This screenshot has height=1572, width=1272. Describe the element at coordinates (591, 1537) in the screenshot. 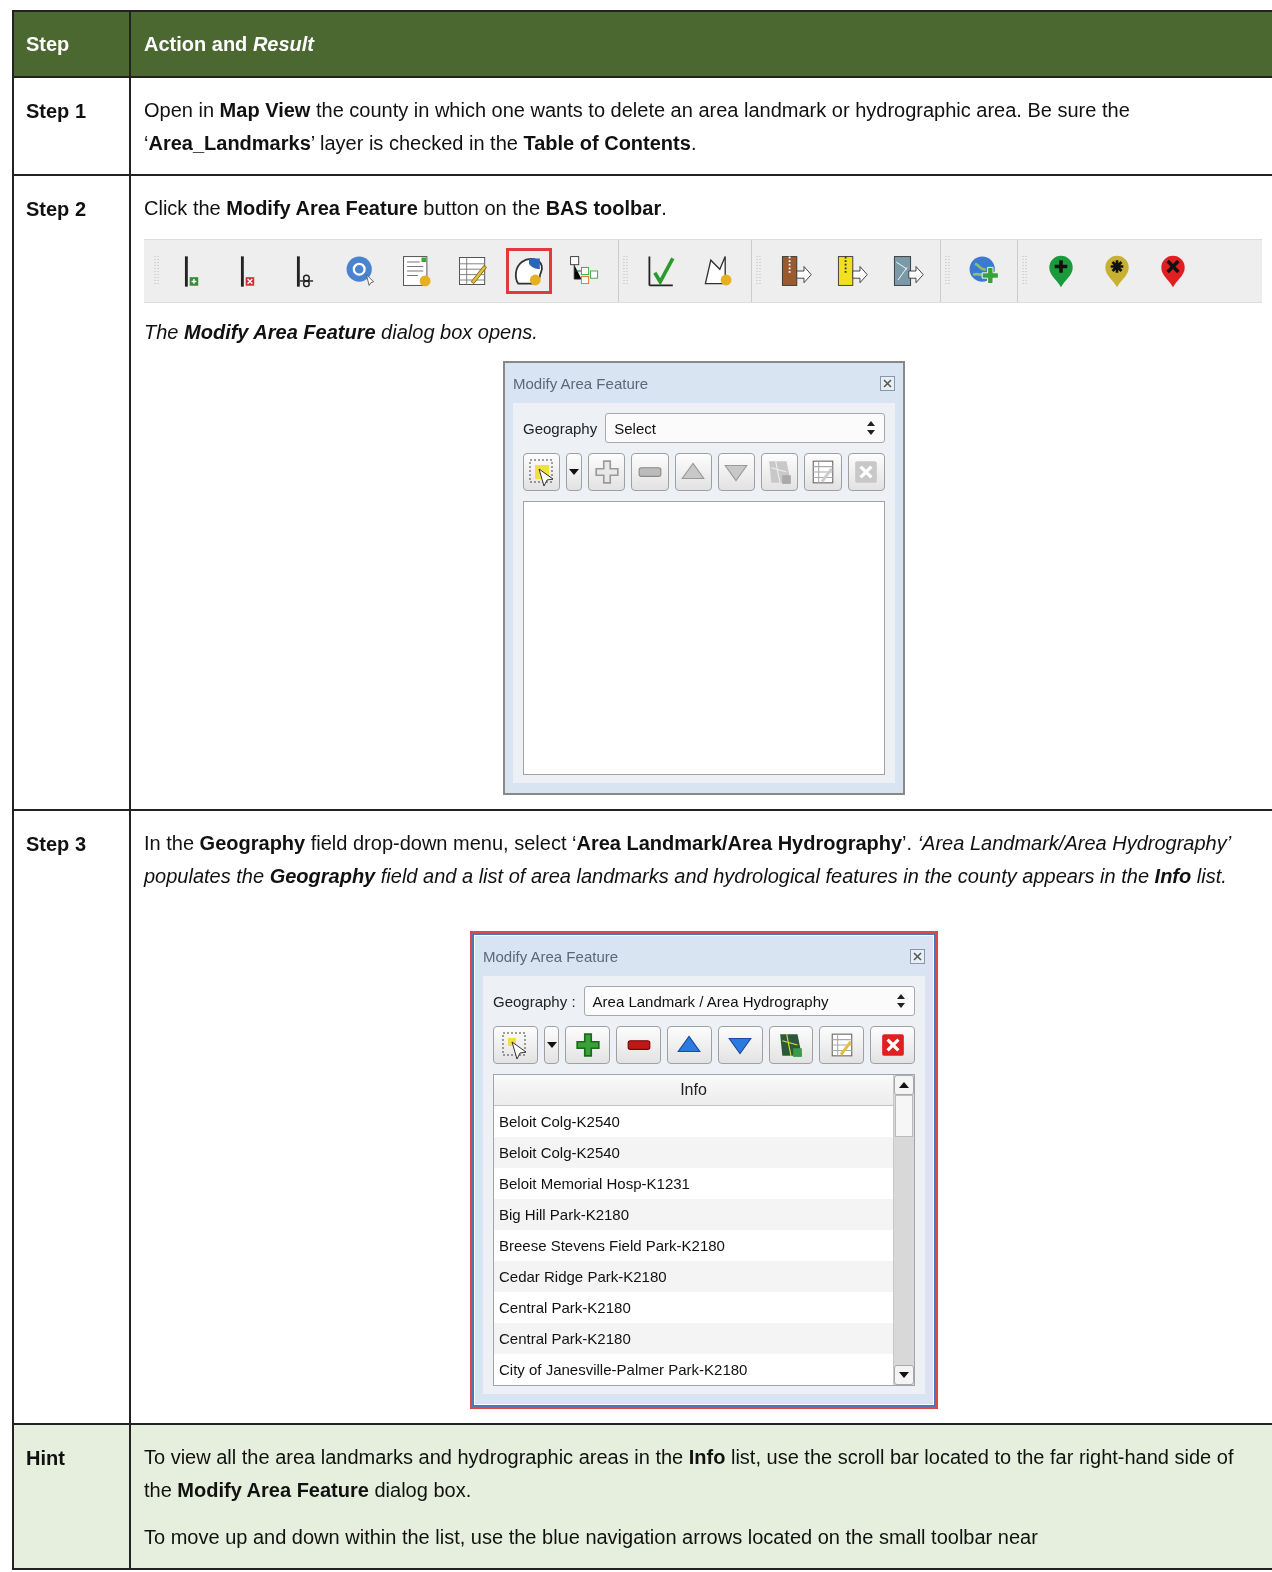

I see `instruction-text: To move up and down within the list, use the blue navigation arrows located on the small toolbar near` at that location.